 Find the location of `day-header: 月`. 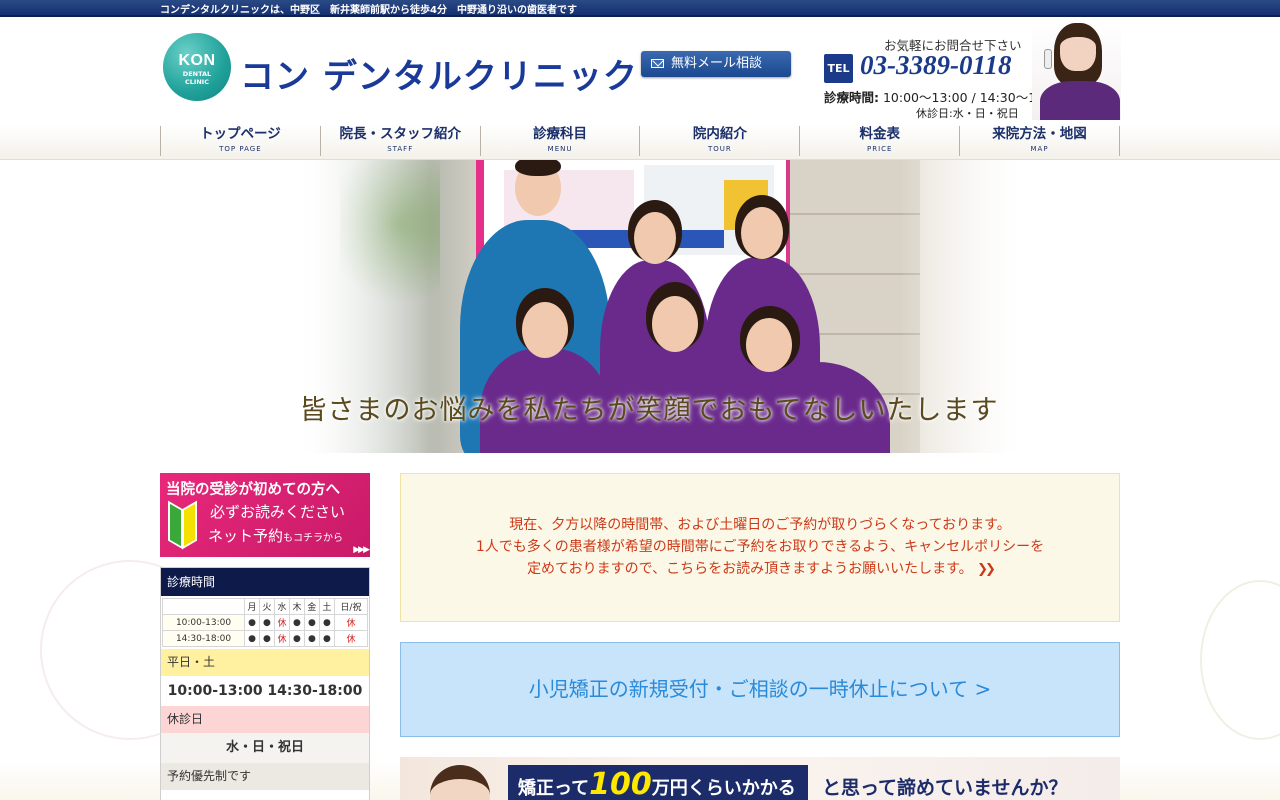

day-header: 月 is located at coordinates (252, 606).